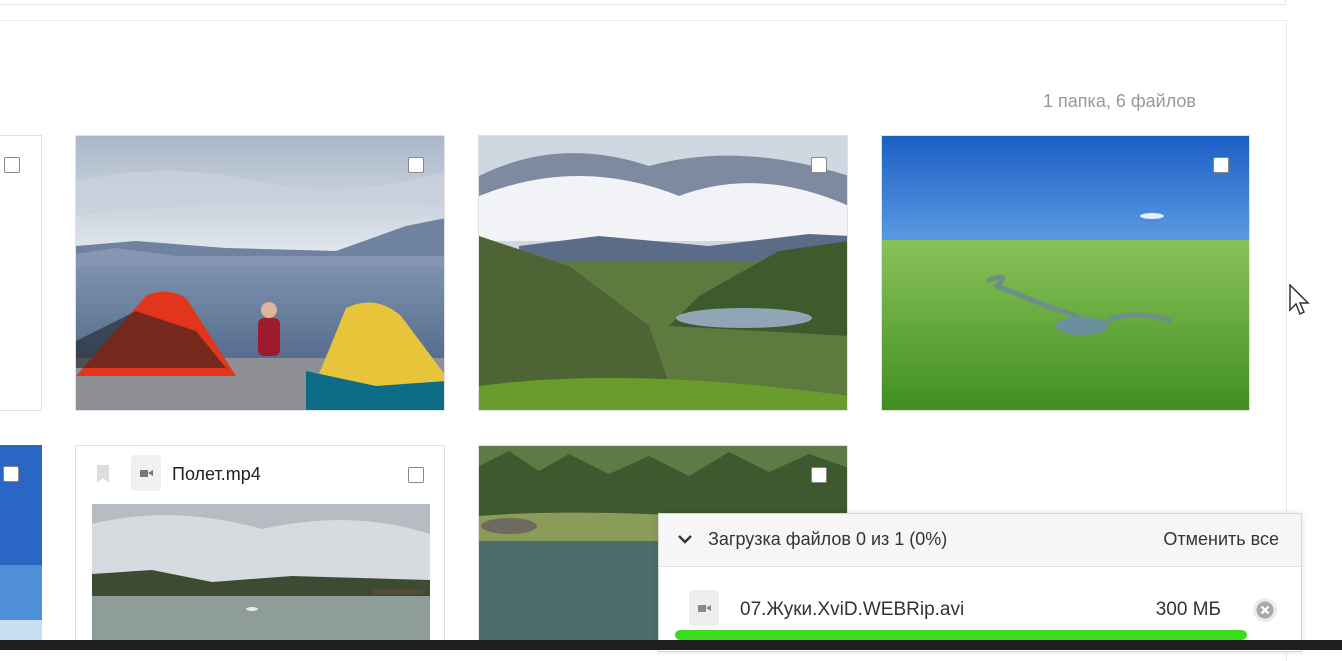 This screenshot has width=1342, height=661. I want to click on file-name: Полет.mp4, so click(216, 474).